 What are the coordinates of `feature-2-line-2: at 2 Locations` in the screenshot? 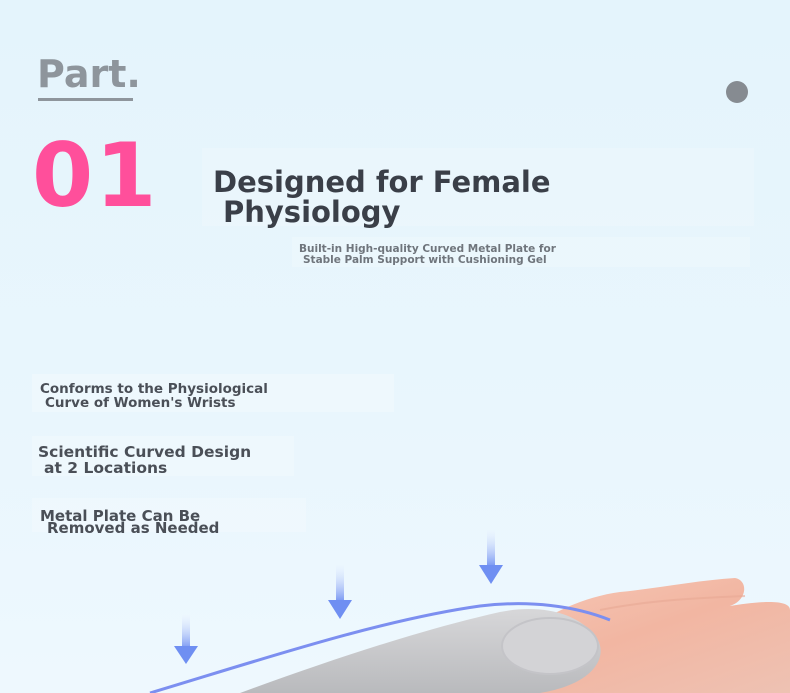 It's located at (106, 468).